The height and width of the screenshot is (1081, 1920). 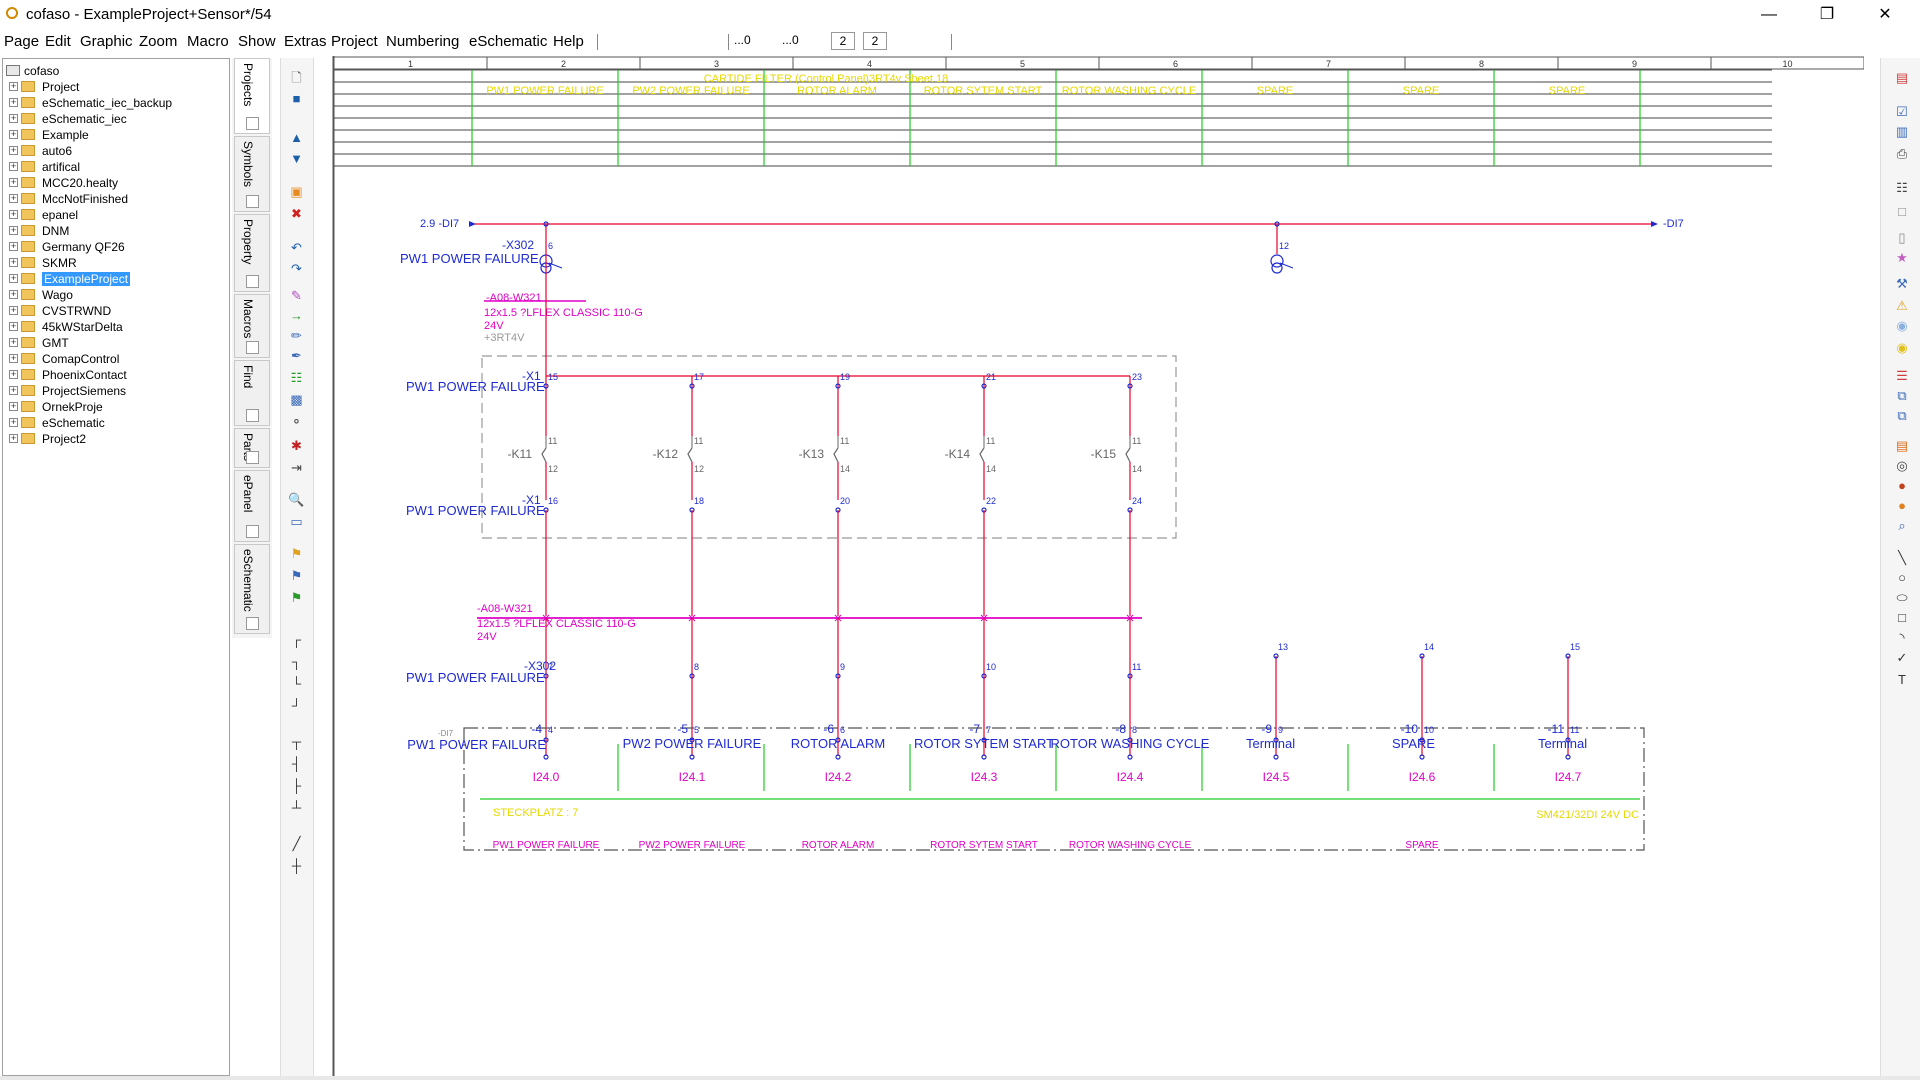 What do you see at coordinates (296, 575) in the screenshot?
I see `flag-blue-icon: ⚑` at bounding box center [296, 575].